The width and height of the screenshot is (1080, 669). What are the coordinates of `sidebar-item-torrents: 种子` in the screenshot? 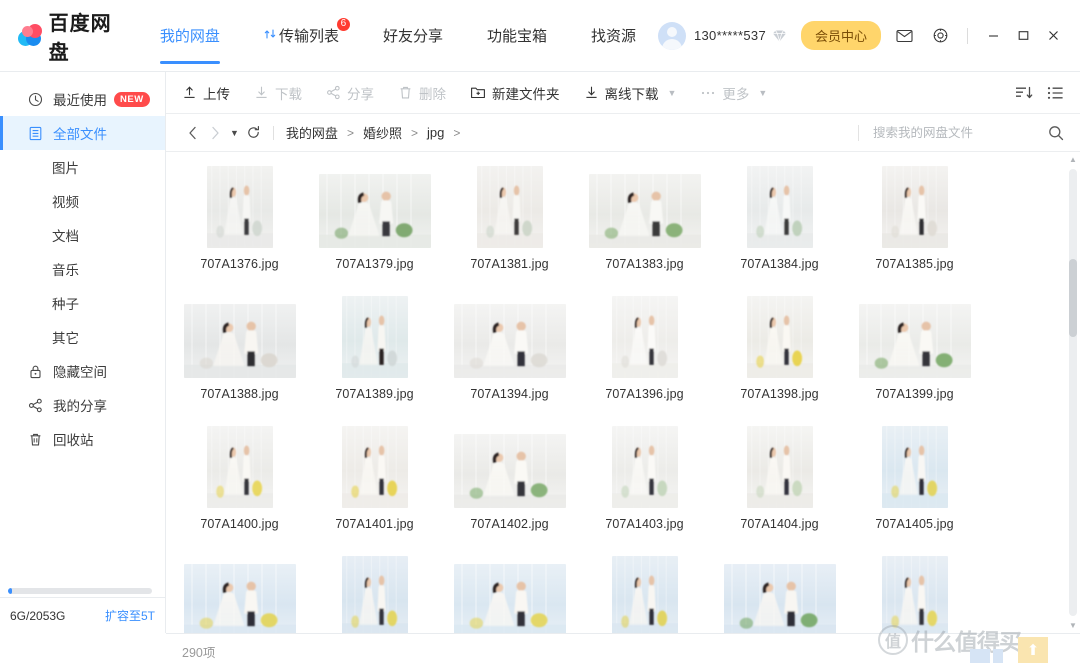 It's located at (82, 303).